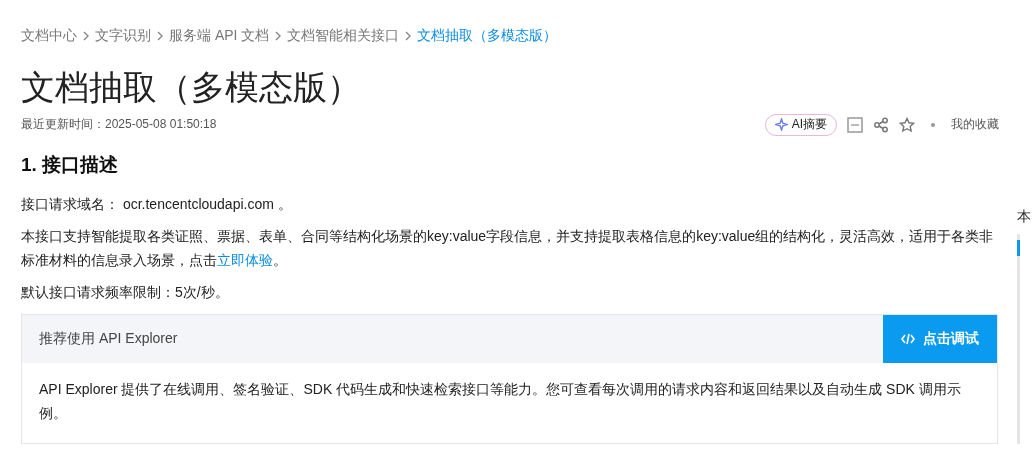 This screenshot has width=1035, height=455. I want to click on sparkle-icon, so click(781, 125).